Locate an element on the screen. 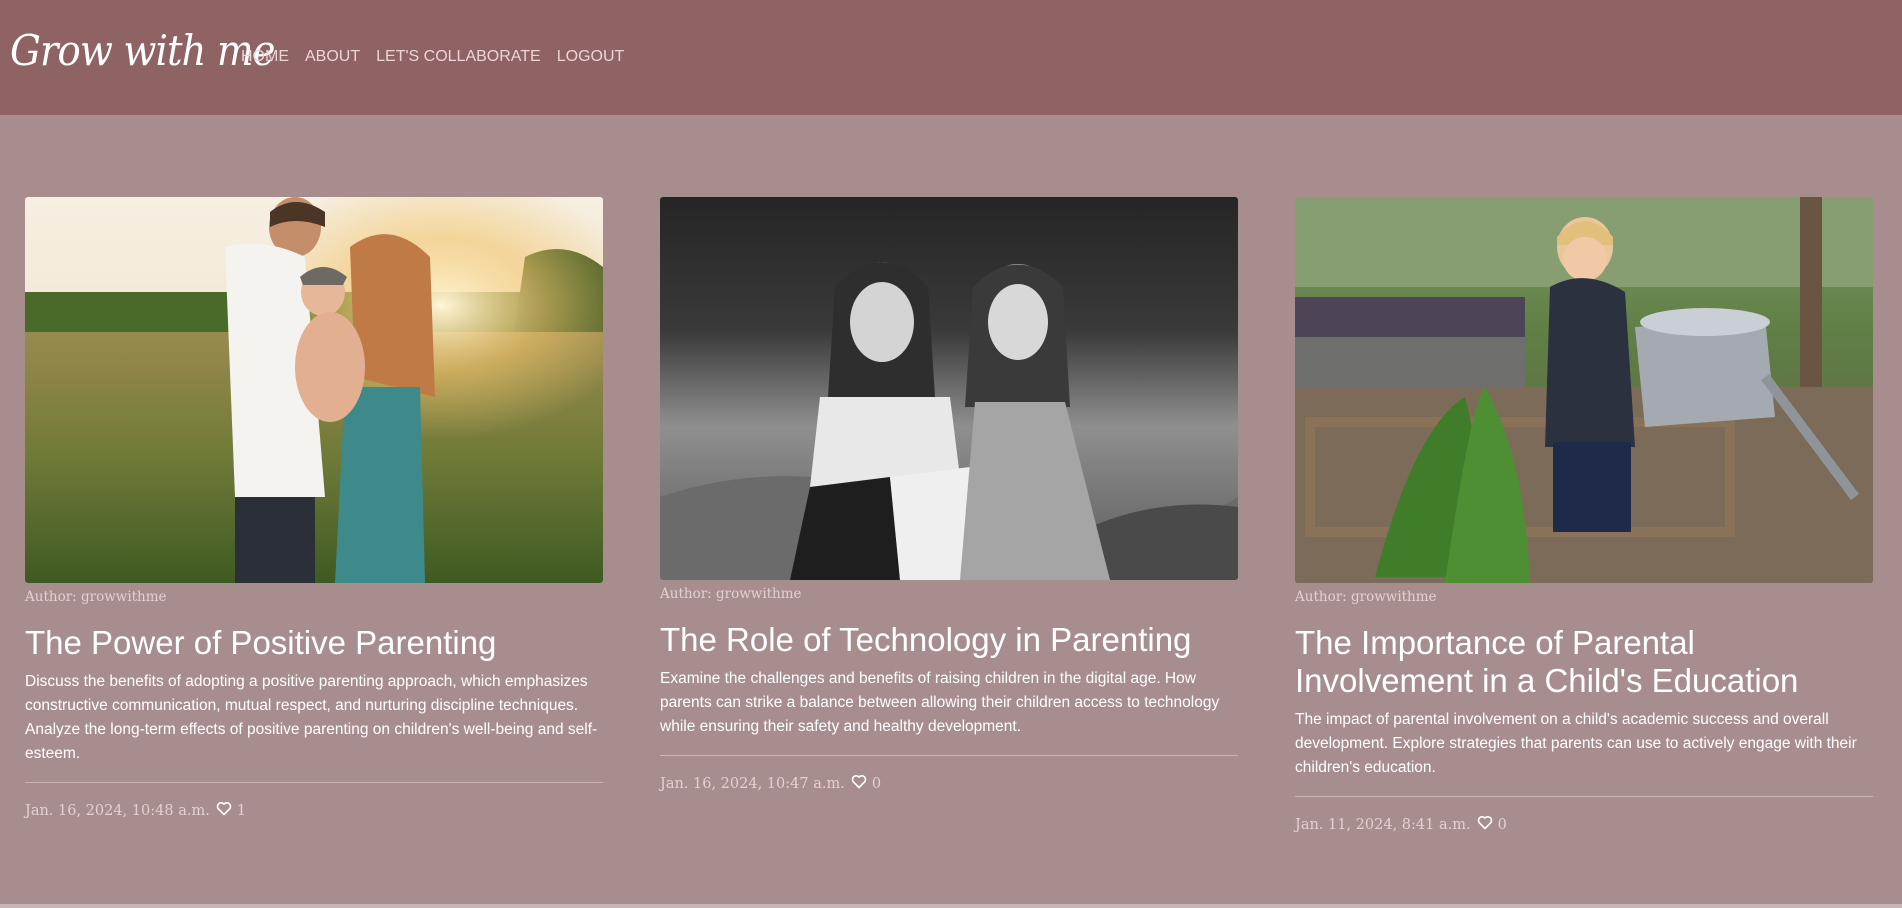  post-image-garden is located at coordinates (1584, 390).